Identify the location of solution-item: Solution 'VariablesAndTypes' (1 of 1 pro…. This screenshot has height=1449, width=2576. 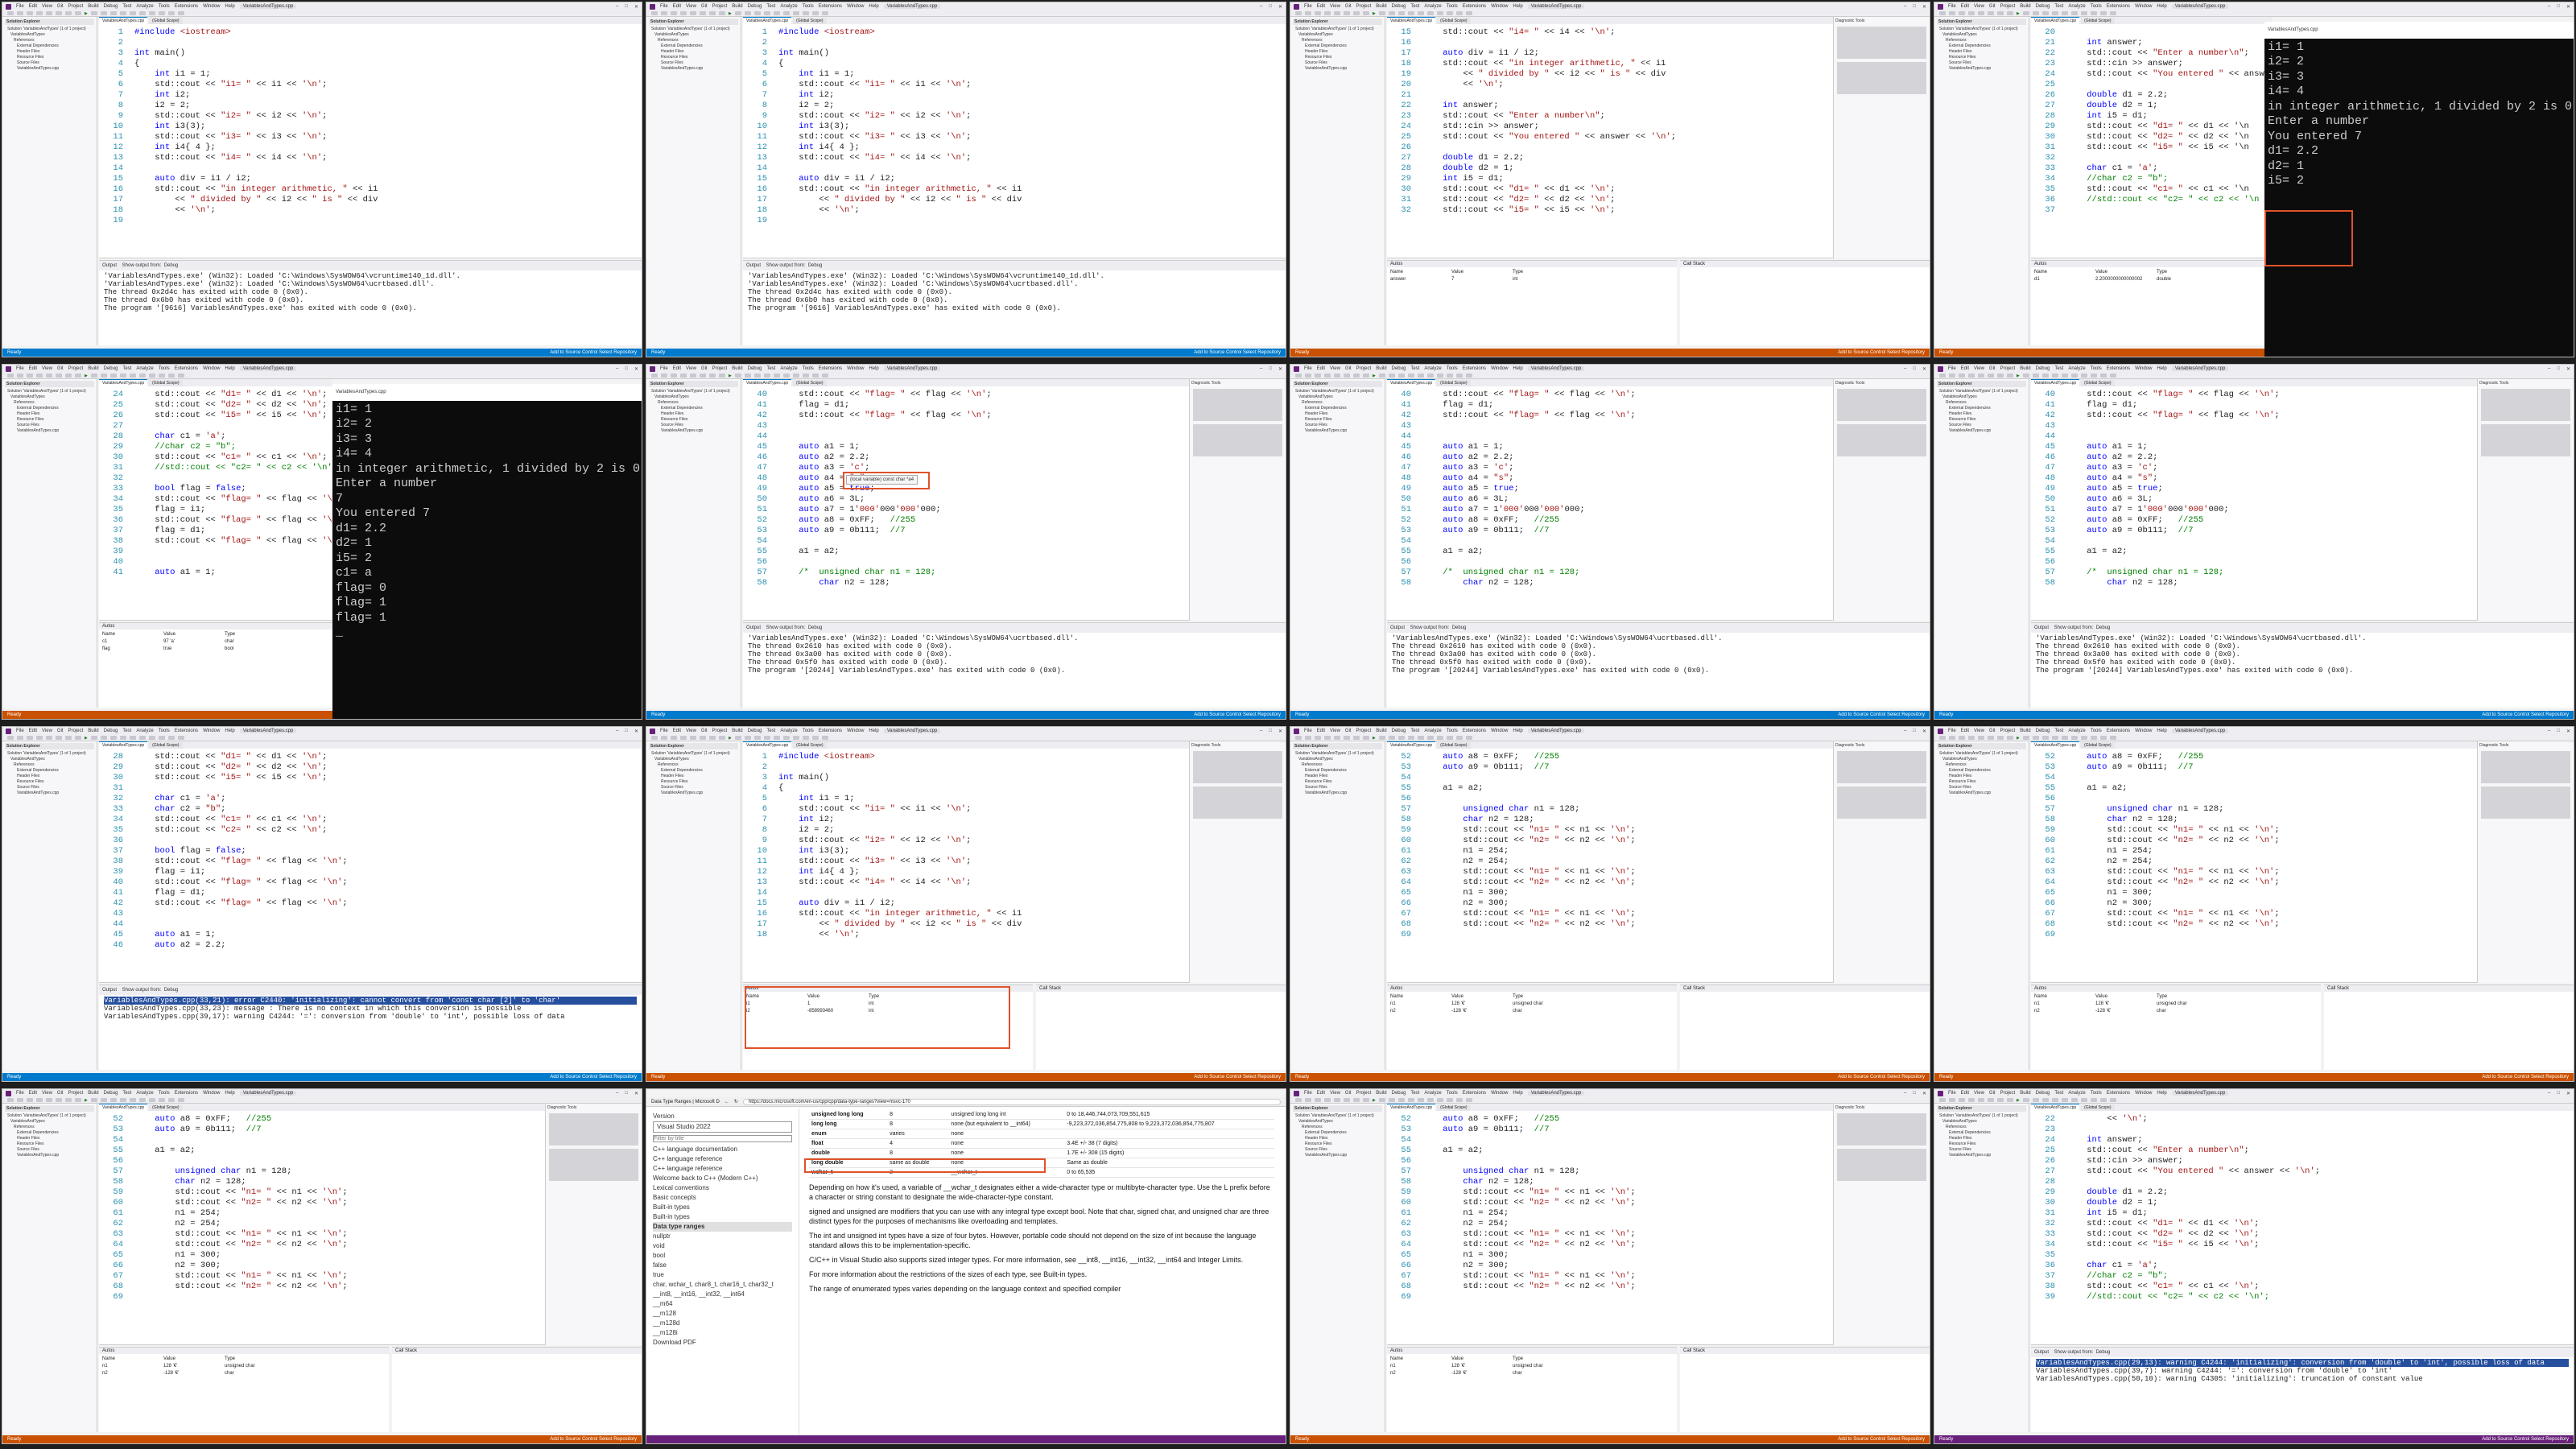
(1981, 754).